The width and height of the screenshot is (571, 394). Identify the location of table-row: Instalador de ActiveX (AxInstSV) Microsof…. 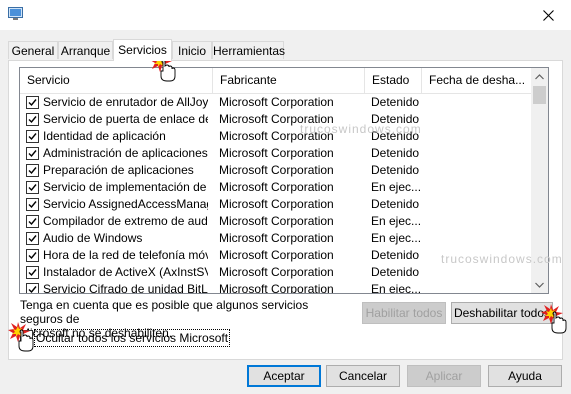
(275, 272).